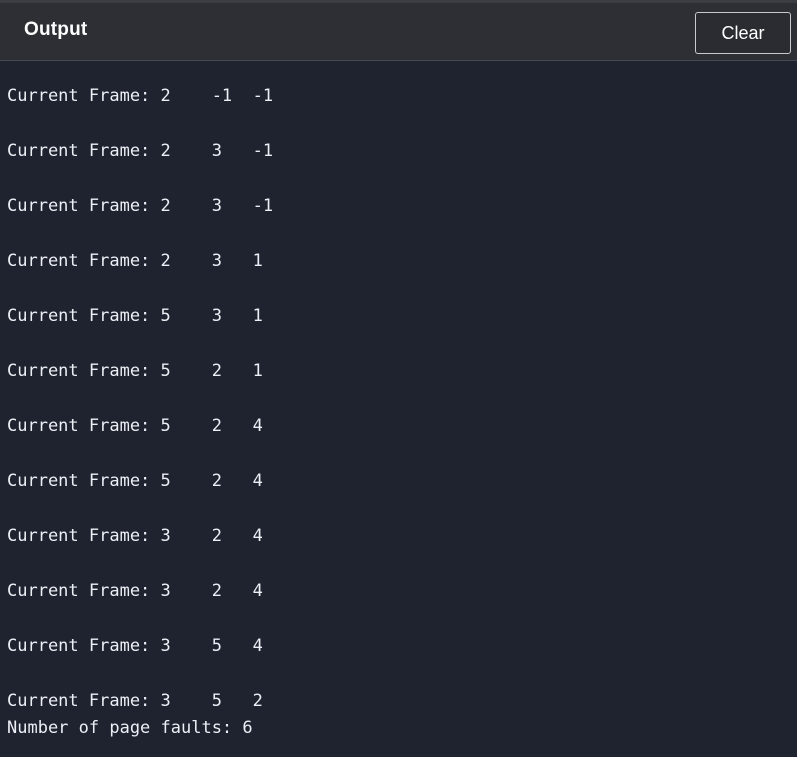 This screenshot has width=797, height=757. I want to click on output-title: Output, so click(56, 29).